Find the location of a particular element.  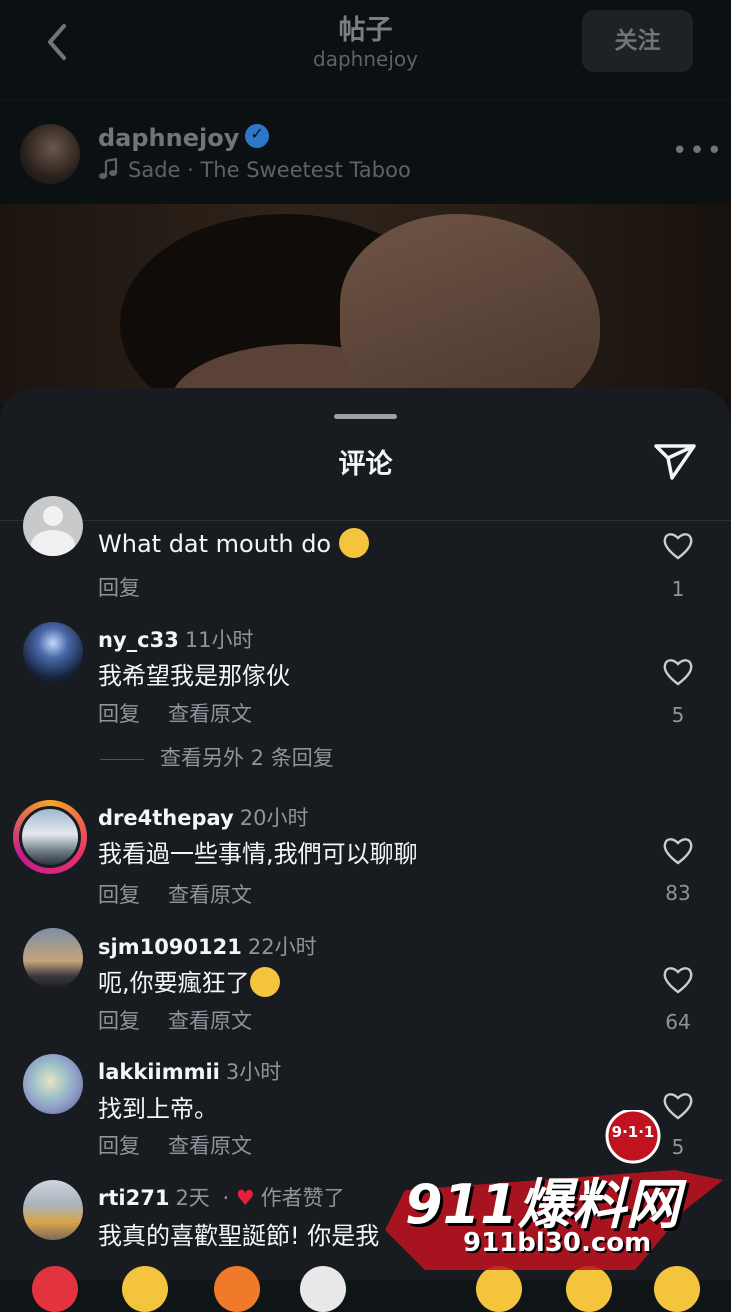

view-more-replies: 查看另外 2 条回复 is located at coordinates (217, 757).